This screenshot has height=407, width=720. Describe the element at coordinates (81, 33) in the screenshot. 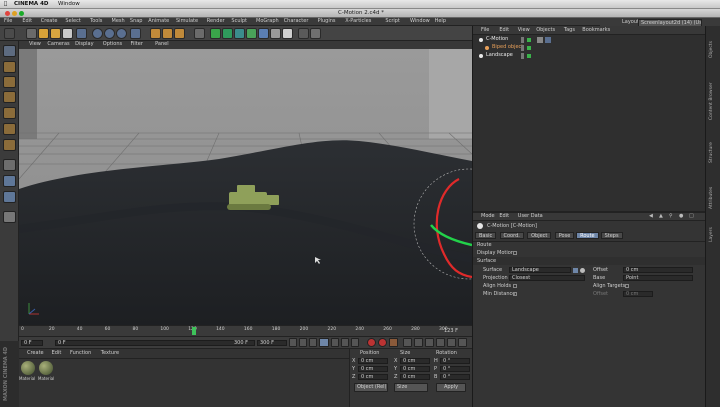

I see `axis-icon` at that location.